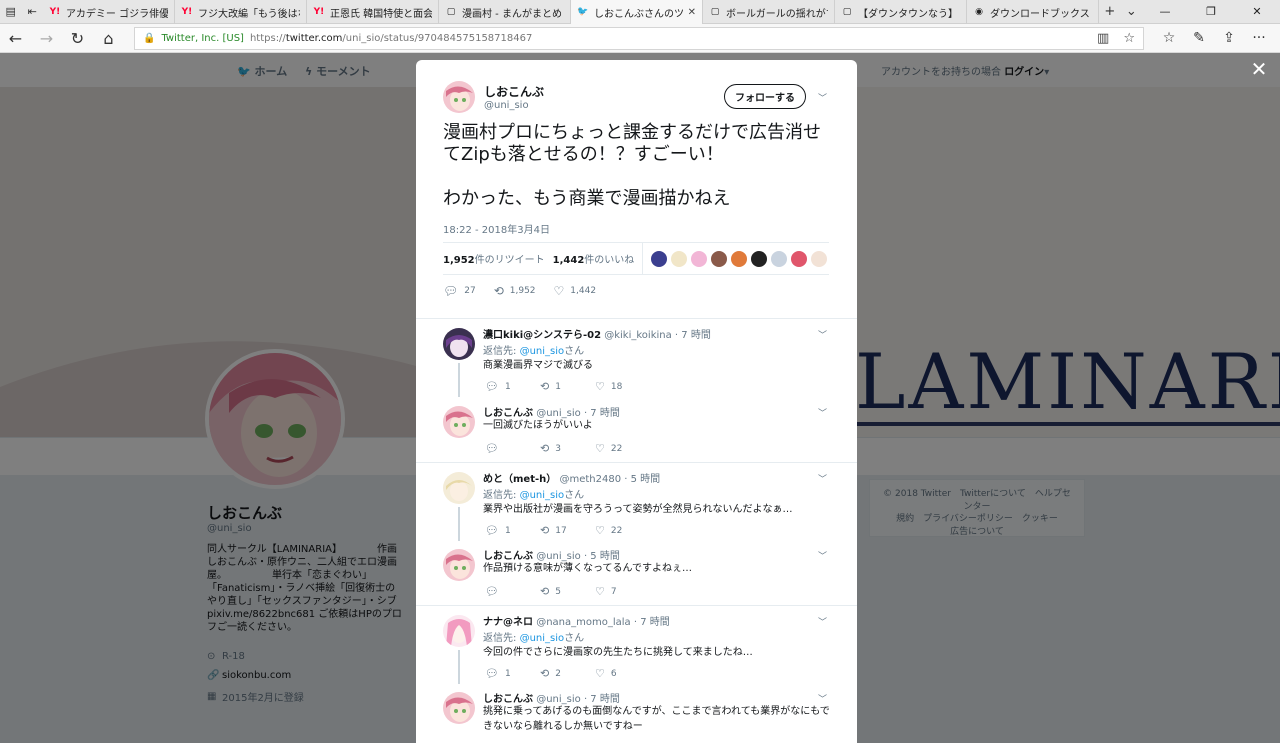 The image size is (1280, 743). What do you see at coordinates (46, 38) in the screenshot?
I see `forward-icon: →` at bounding box center [46, 38].